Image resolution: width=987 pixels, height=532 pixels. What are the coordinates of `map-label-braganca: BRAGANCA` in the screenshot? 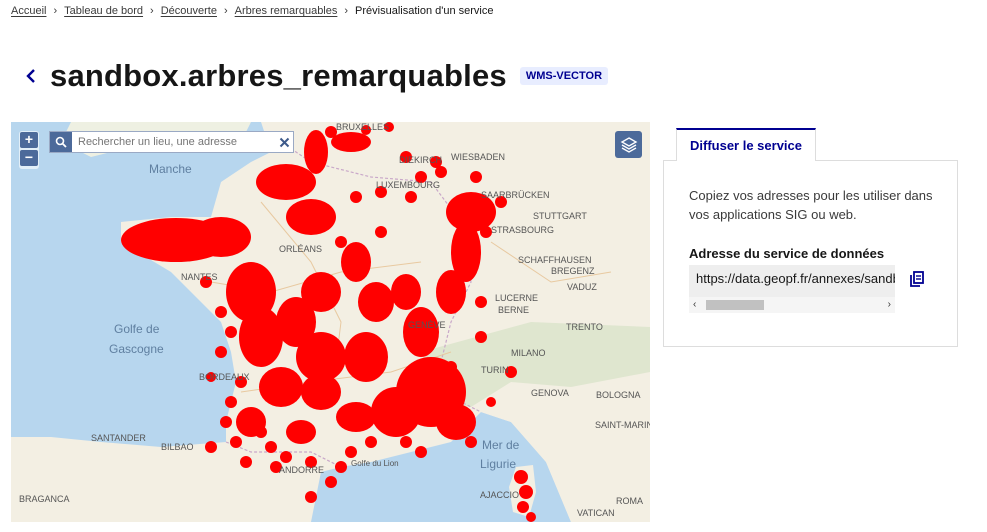 It's located at (44, 499).